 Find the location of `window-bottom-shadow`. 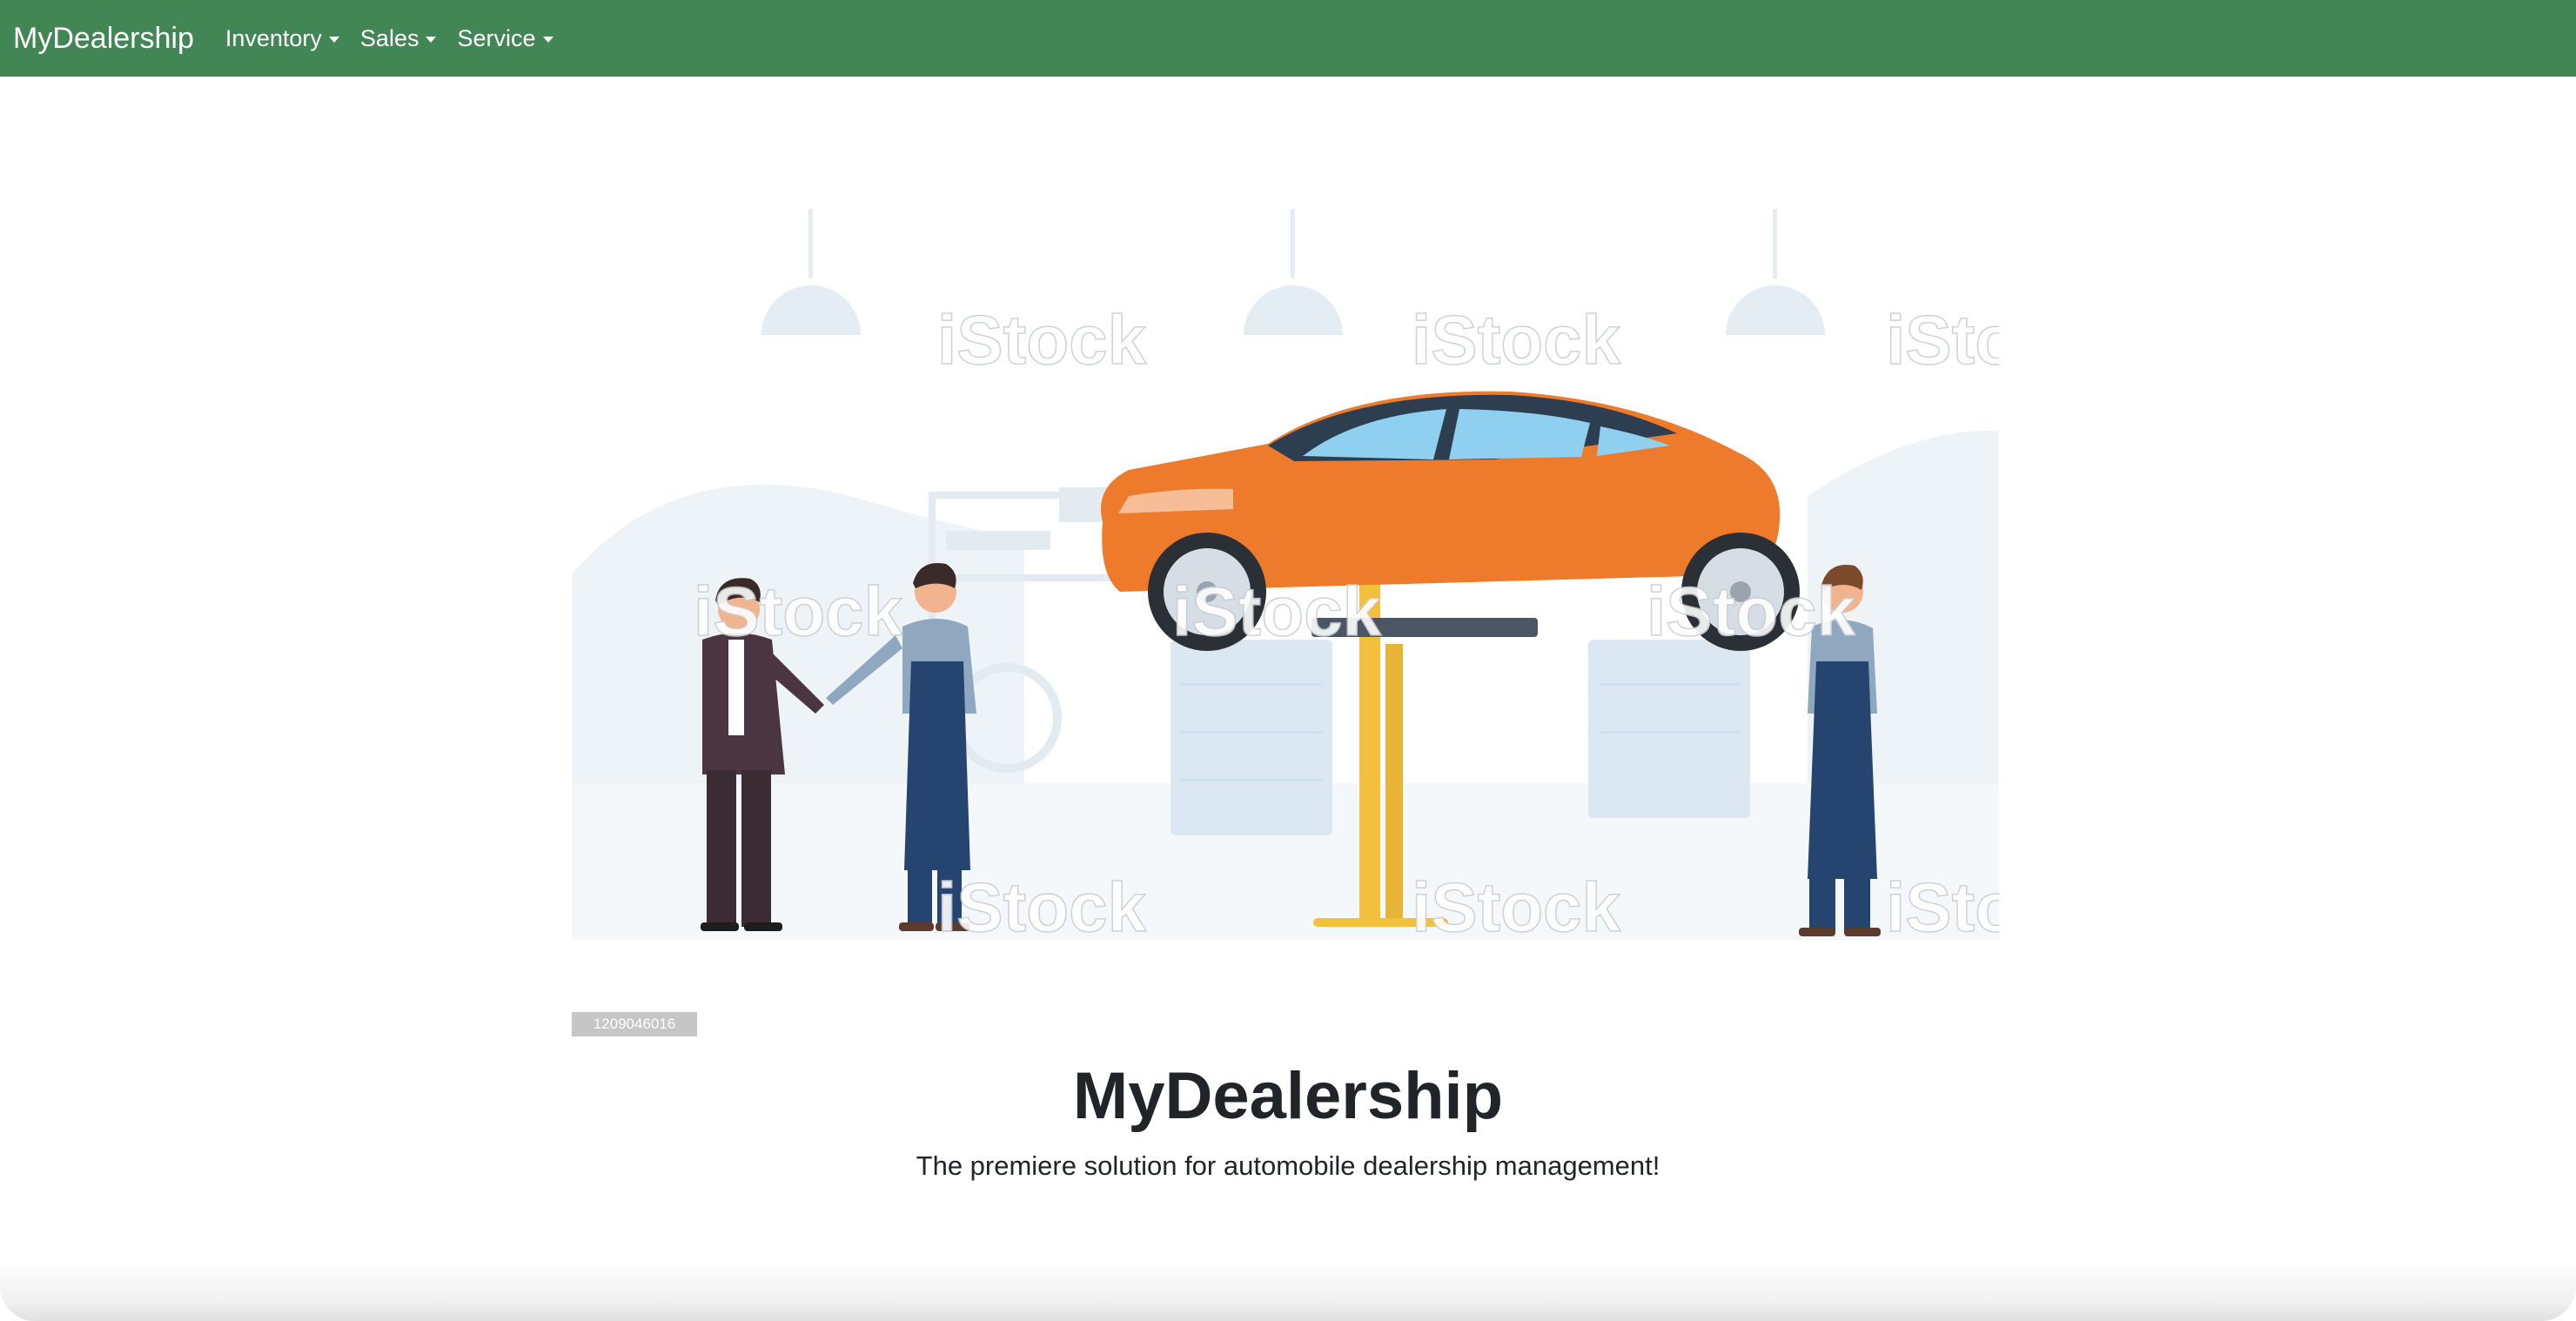

window-bottom-shadow is located at coordinates (1288, 1291).